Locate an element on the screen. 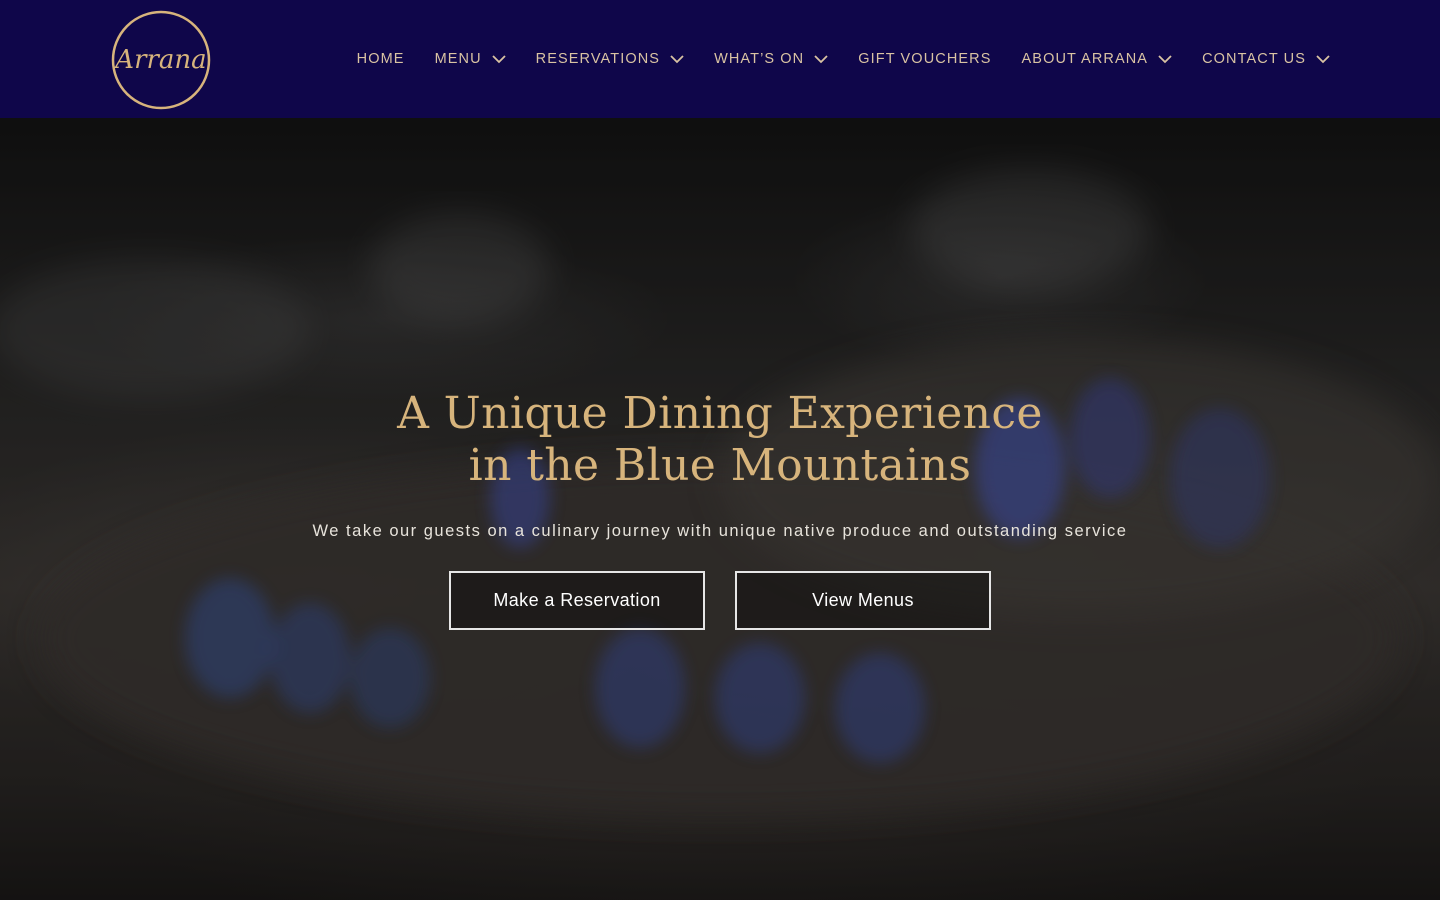  svg-text: Arrana is located at coordinates (159, 60).